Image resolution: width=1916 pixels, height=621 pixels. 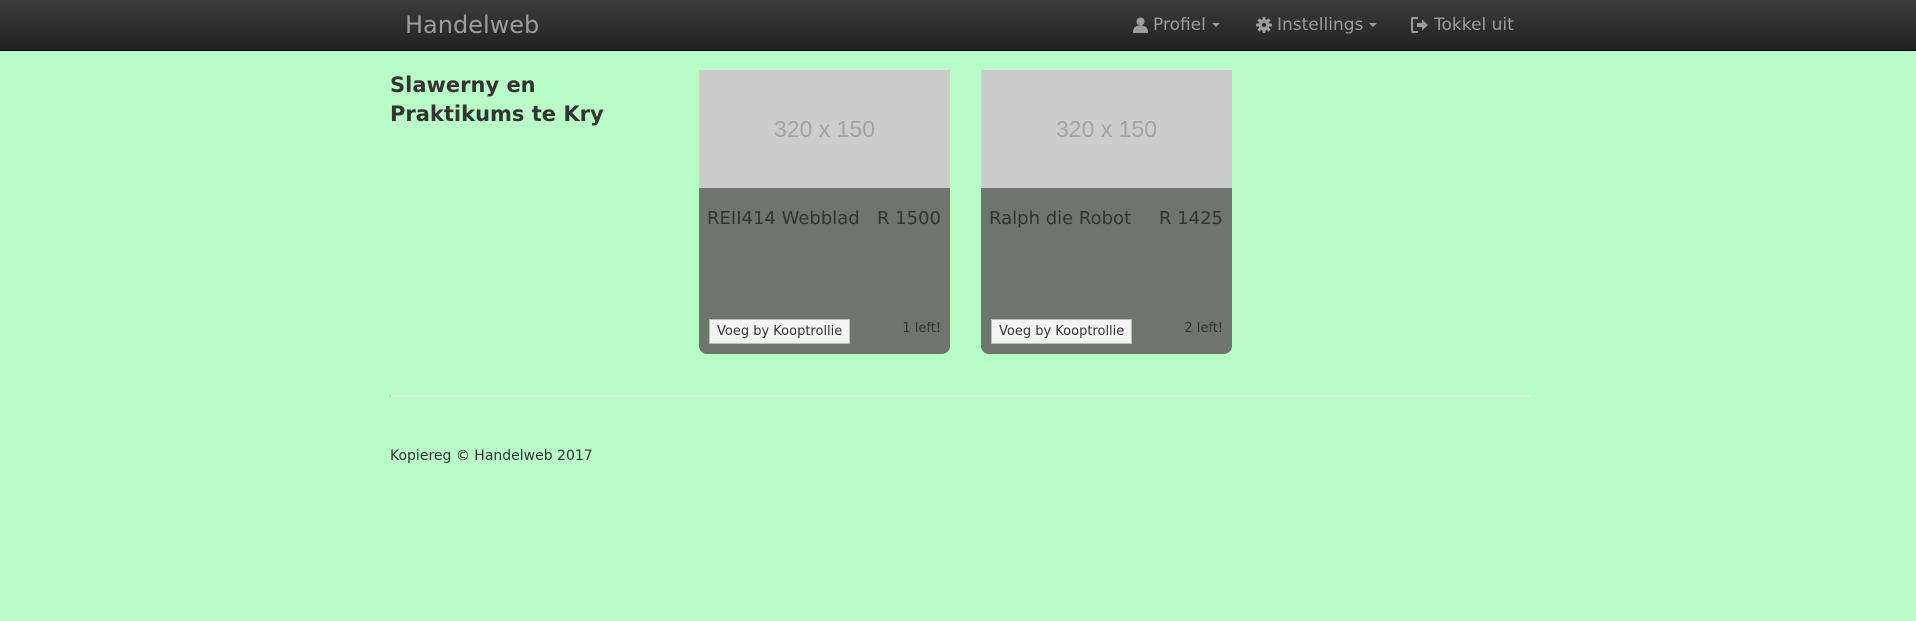 I want to click on gear-icon, so click(x=1264, y=25).